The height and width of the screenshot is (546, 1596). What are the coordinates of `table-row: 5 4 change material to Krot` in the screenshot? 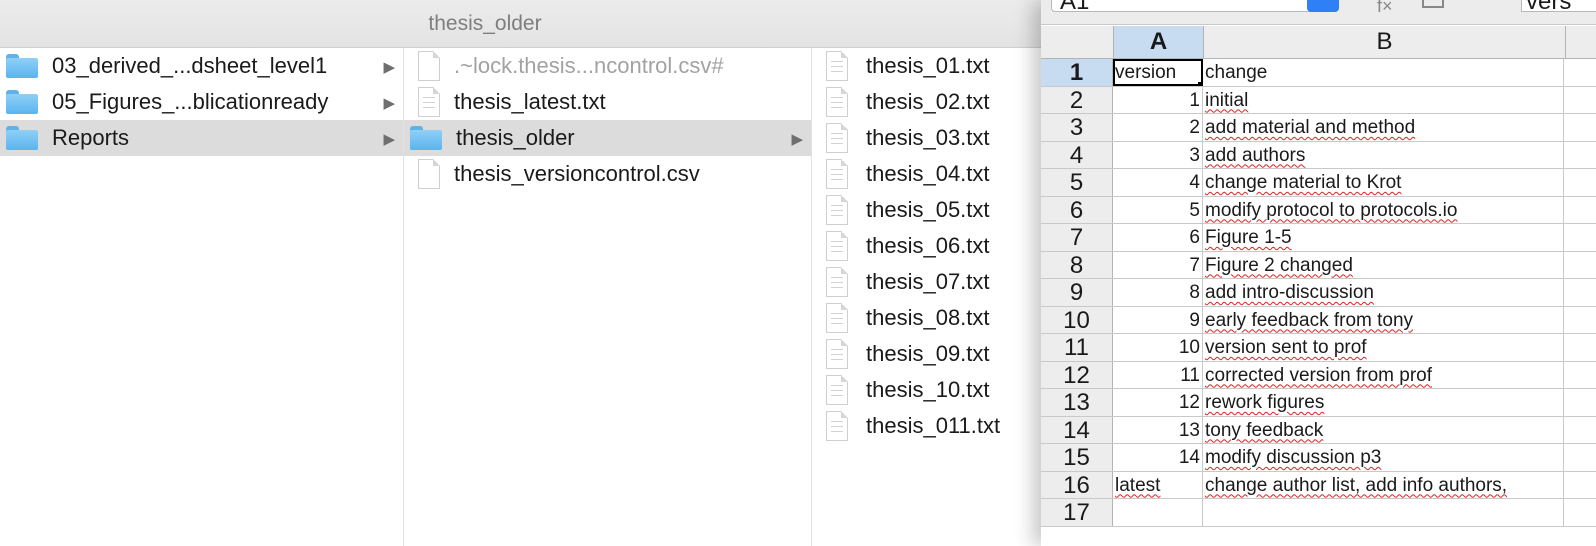 It's located at (1318, 183).